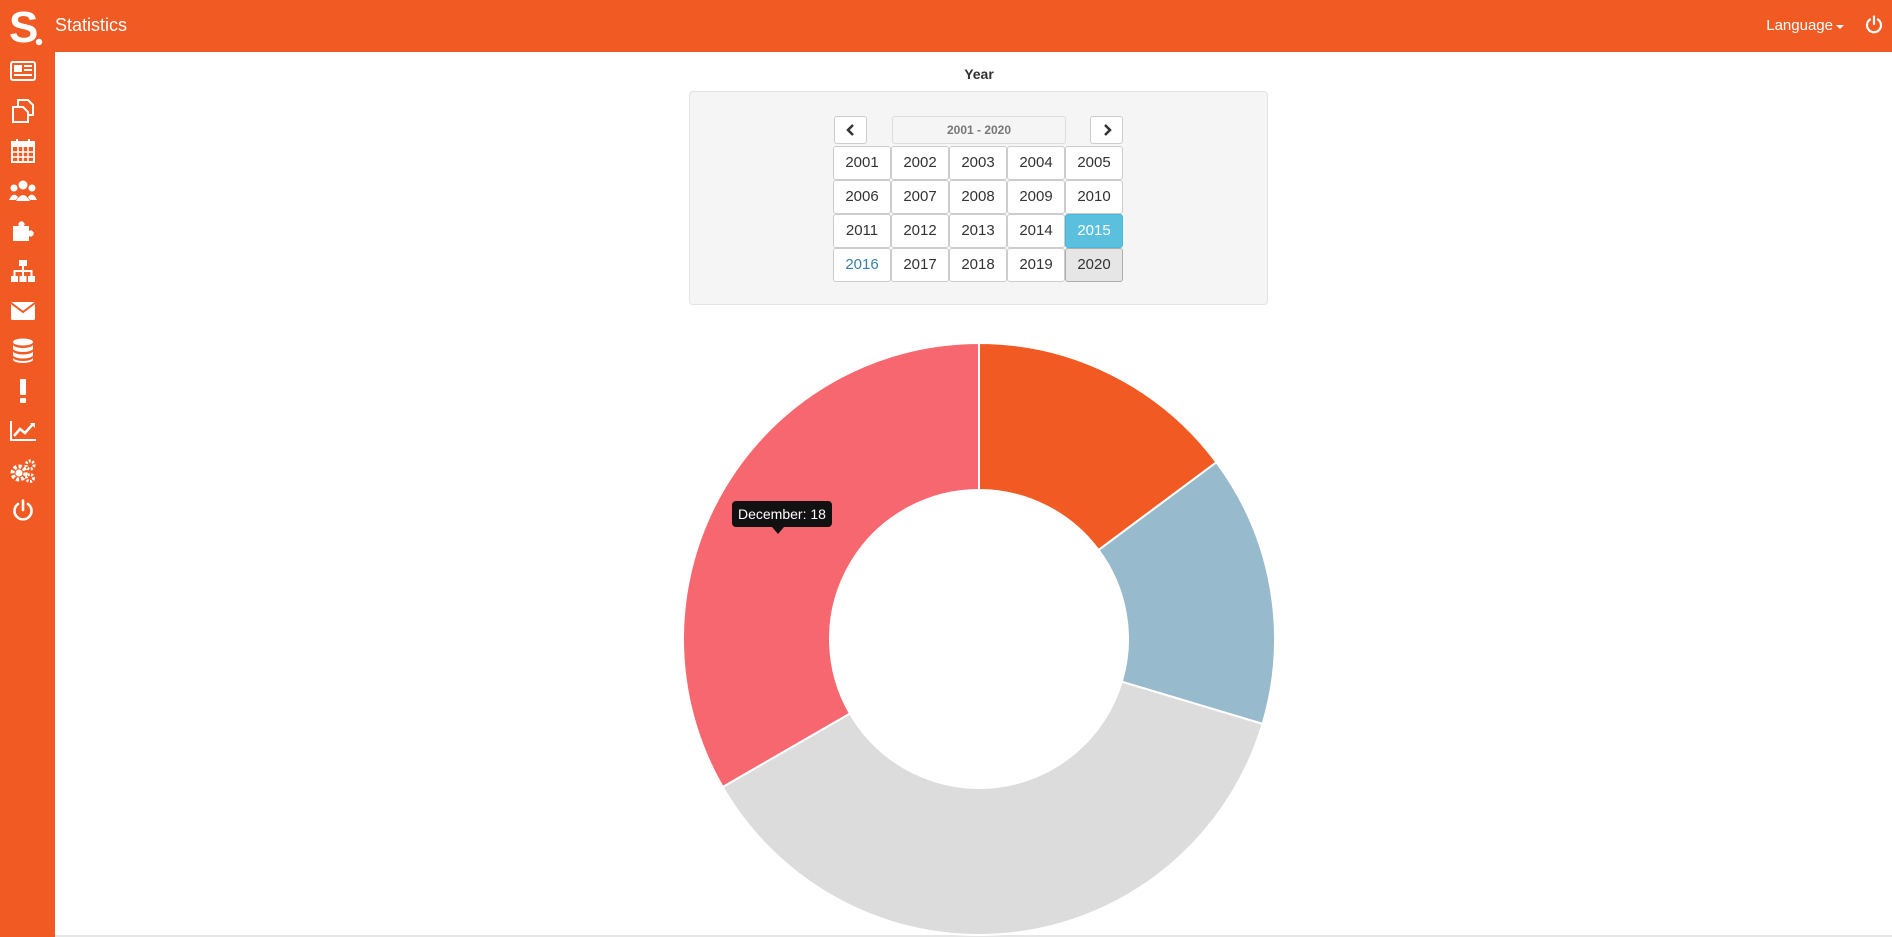 The height and width of the screenshot is (937, 1892). What do you see at coordinates (778, 530) in the screenshot?
I see `tooltip-arrow` at bounding box center [778, 530].